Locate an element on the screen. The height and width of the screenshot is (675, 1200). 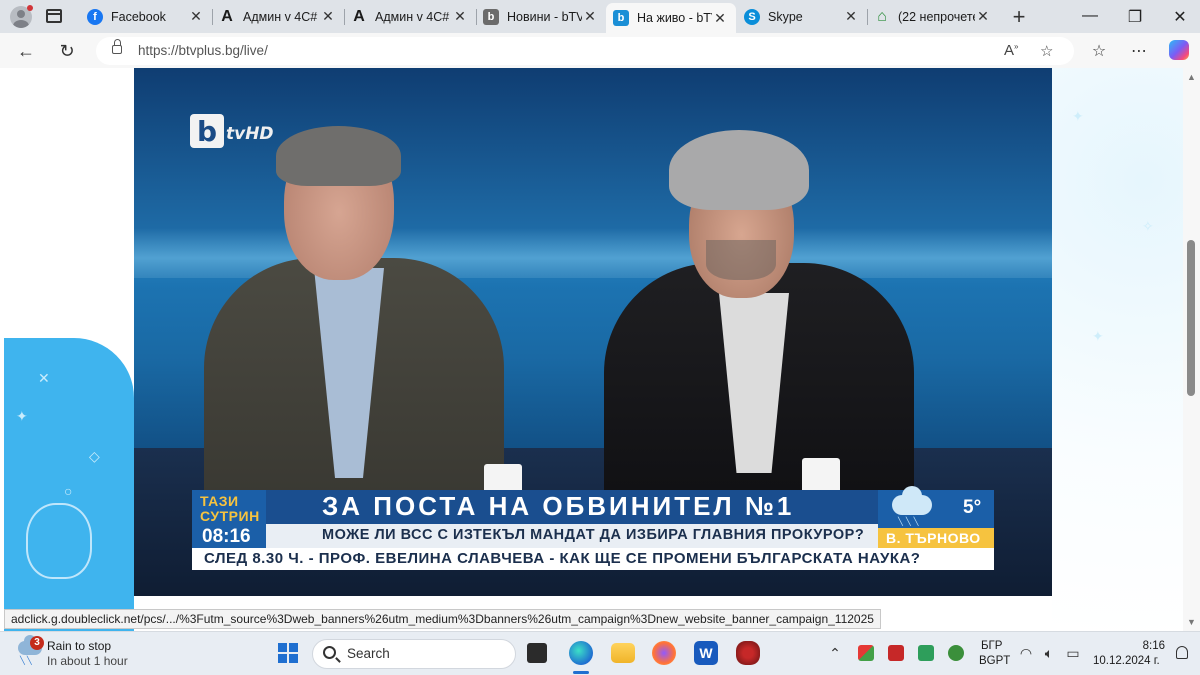
url-text: https://btvplus.bg/live/ is located at coordinates (203, 50).